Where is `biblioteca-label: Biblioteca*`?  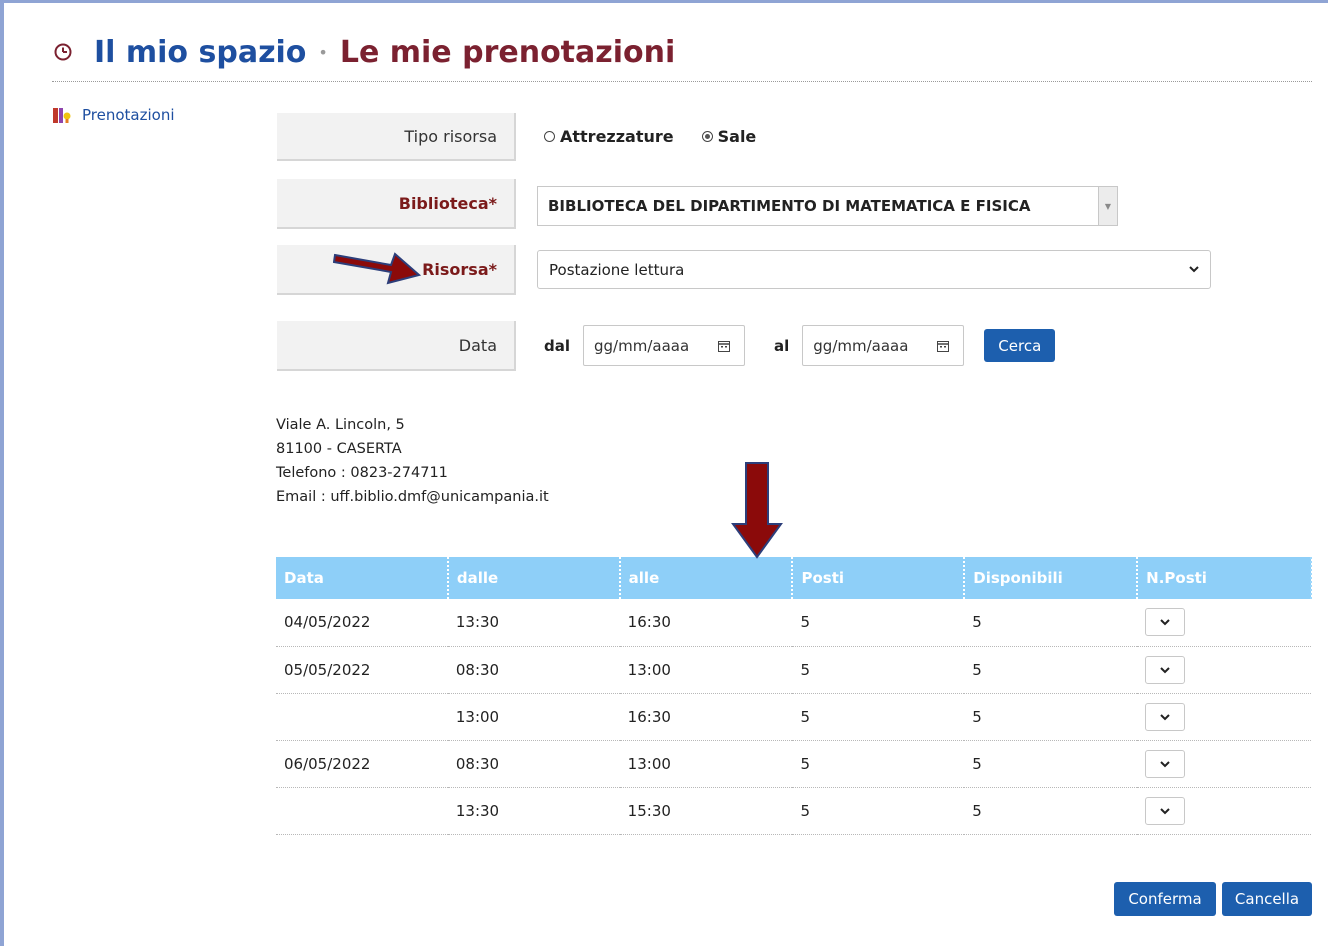
biblioteca-label: Biblioteca* is located at coordinates (396, 204).